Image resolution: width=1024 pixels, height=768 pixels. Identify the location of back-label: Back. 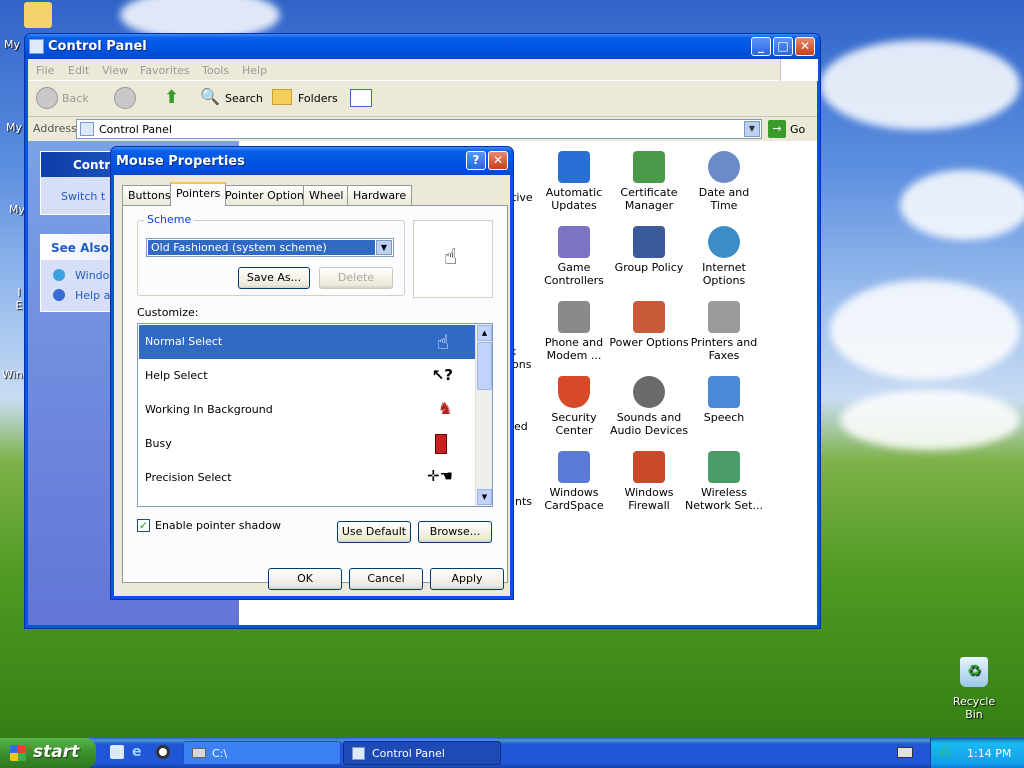
(75, 98).